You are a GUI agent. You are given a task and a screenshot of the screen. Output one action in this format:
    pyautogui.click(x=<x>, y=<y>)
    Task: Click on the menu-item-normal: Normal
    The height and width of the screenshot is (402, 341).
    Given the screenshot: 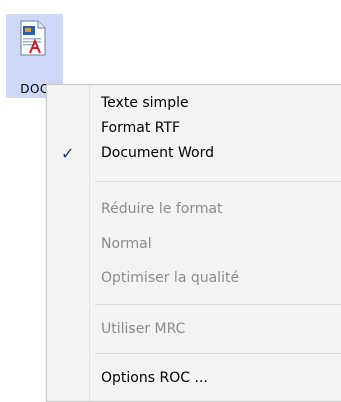 What is the action you would take?
    pyautogui.click(x=194, y=245)
    